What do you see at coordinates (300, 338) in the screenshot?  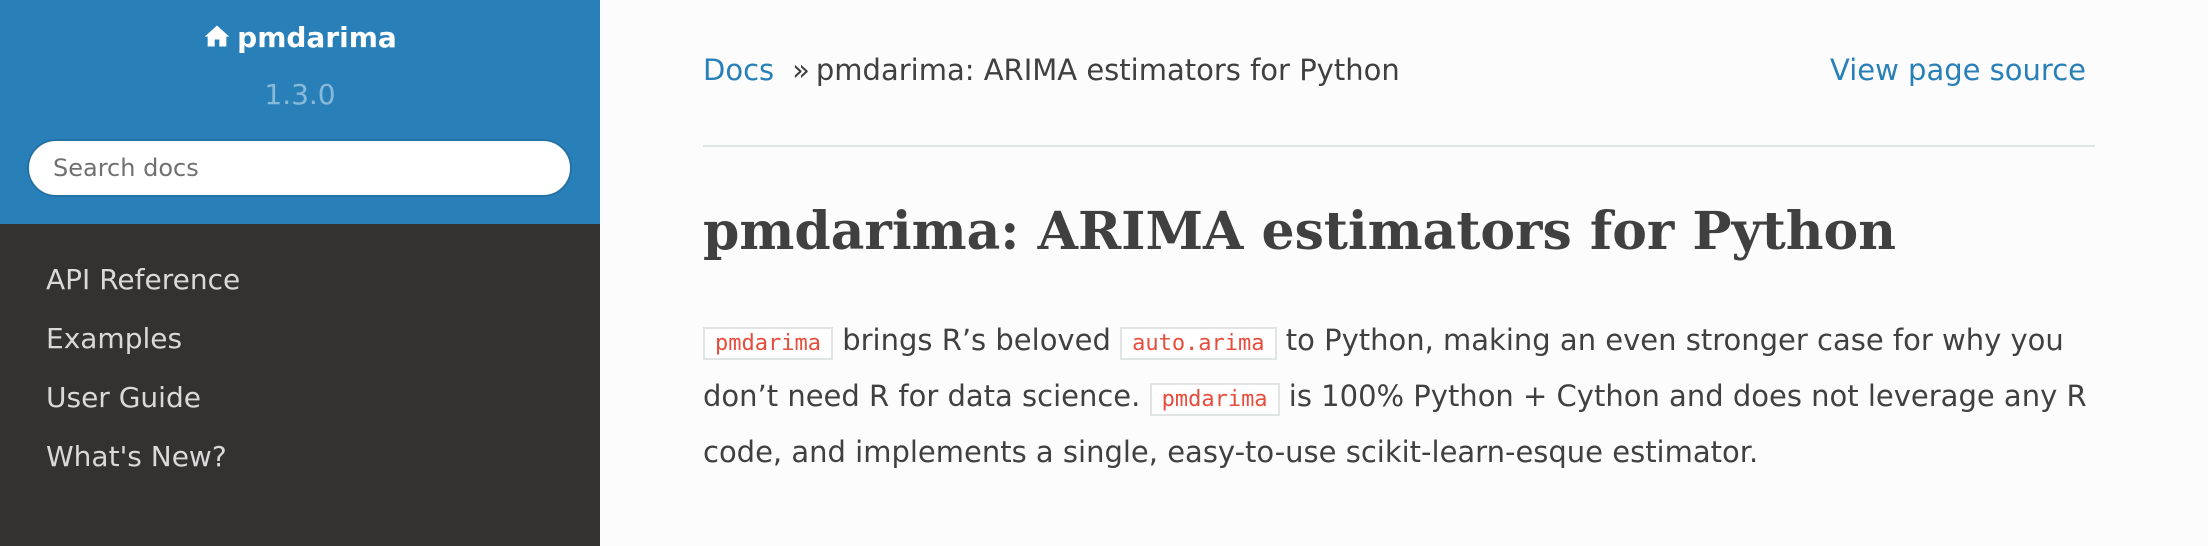 I see `sidebar-item-examples: Examples` at bounding box center [300, 338].